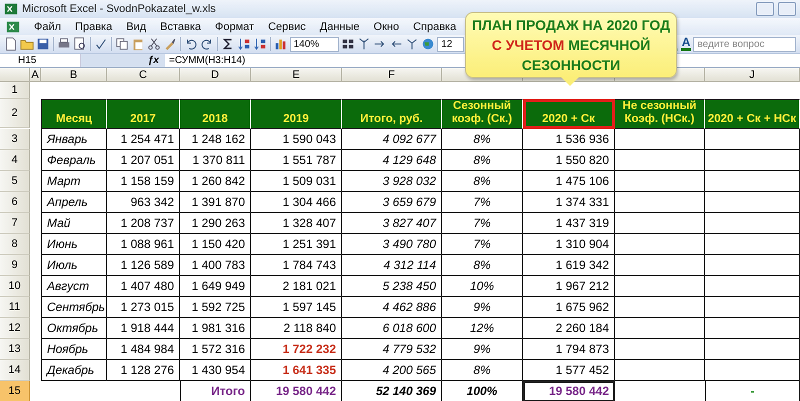 The height and width of the screenshot is (401, 800). Describe the element at coordinates (143, 202) in the screenshot. I see `table-cell: 963 342` at that location.